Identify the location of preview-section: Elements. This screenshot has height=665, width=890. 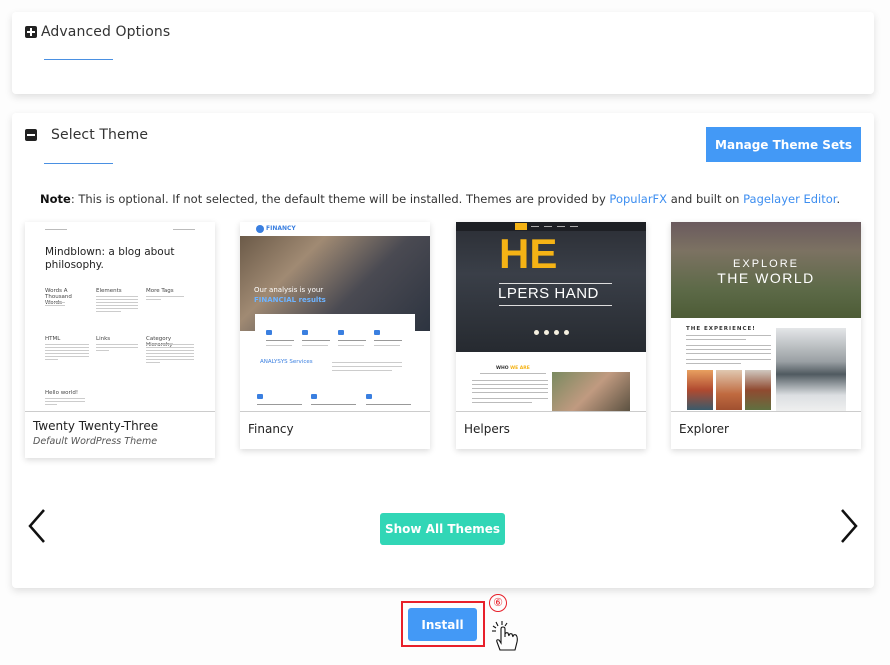
(109, 291).